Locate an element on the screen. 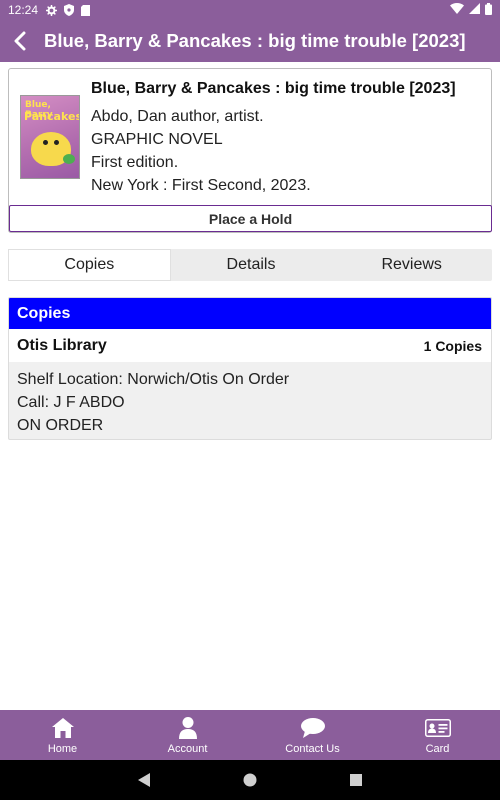  square-recents-icon is located at coordinates (356, 780).